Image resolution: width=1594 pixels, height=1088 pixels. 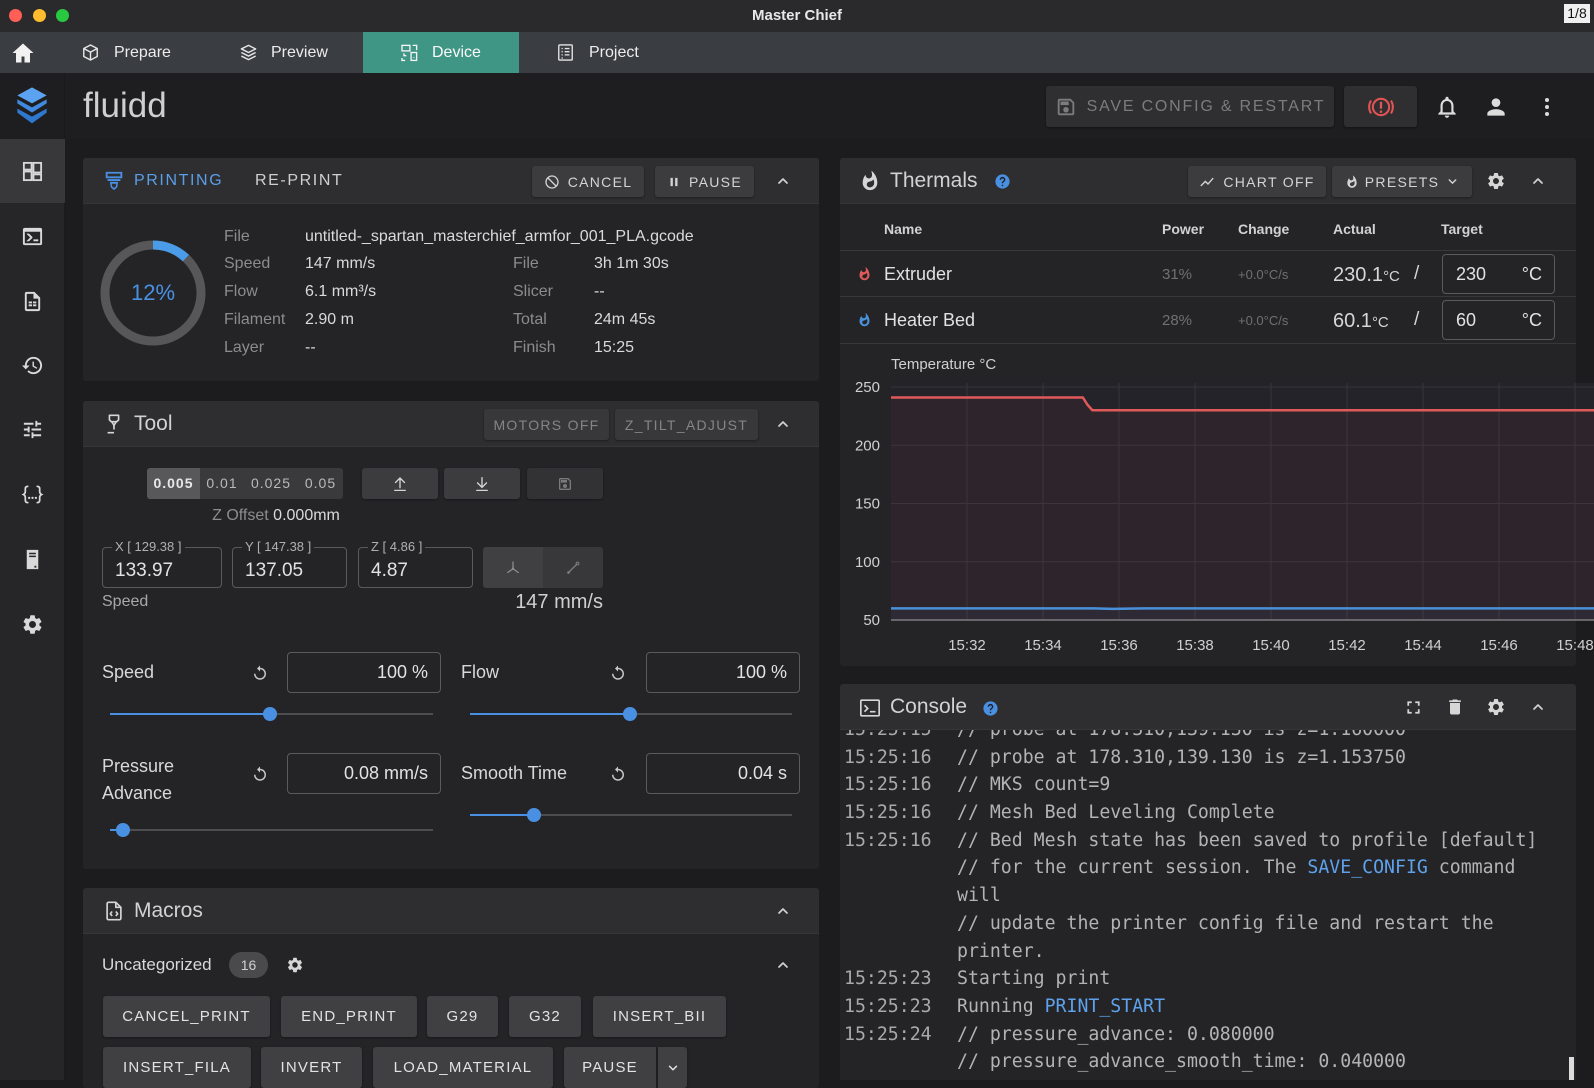 I want to click on trash-icon, so click(x=1455, y=707).